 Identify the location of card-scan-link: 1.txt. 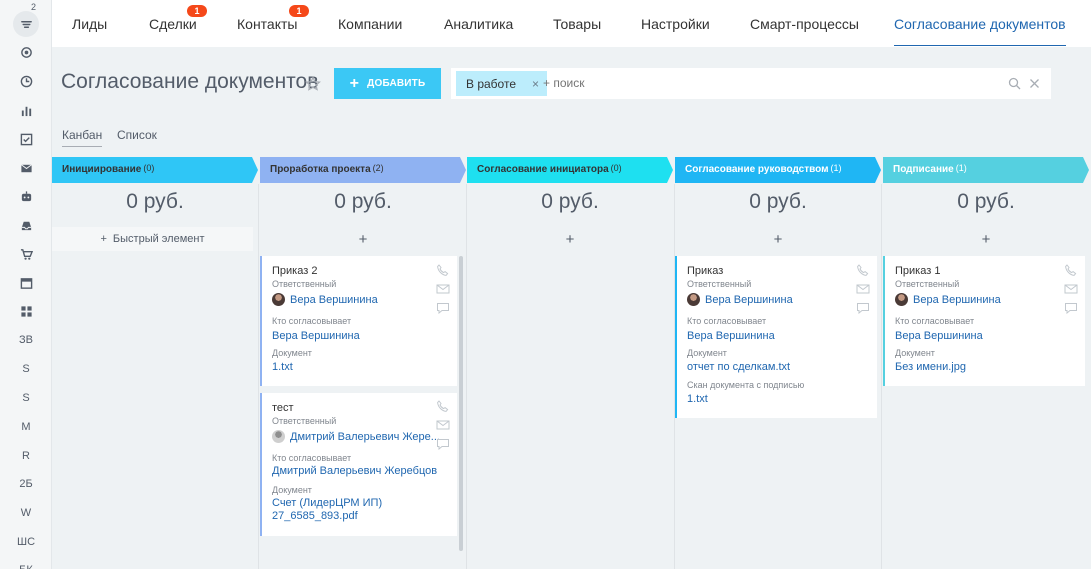
(697, 399).